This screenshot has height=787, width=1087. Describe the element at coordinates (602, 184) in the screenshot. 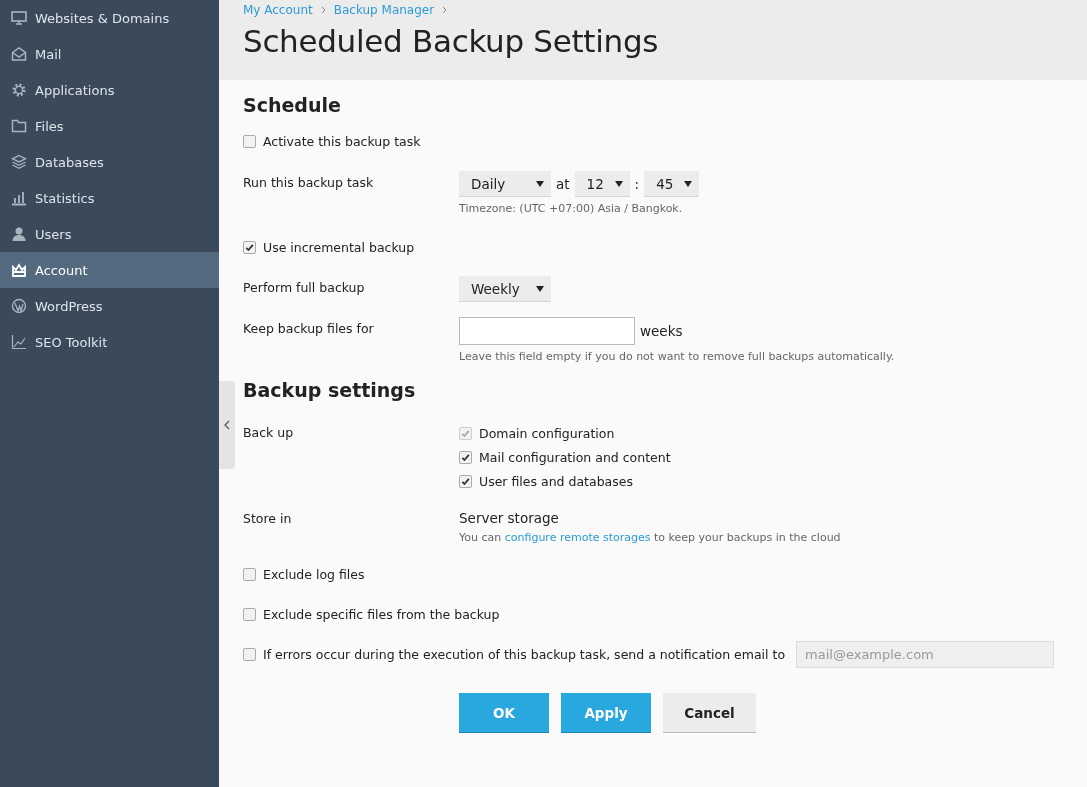

I see `dropdown: 12` at that location.